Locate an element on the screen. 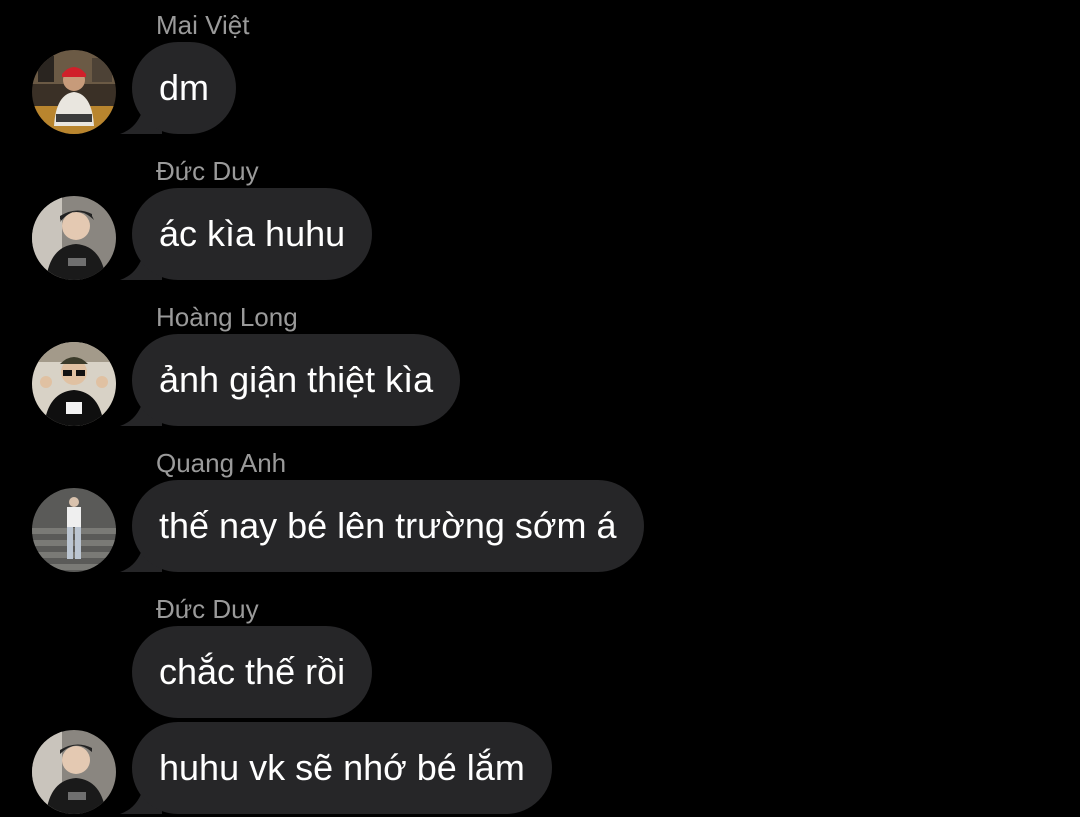 The image size is (1080, 817). message-bubble: ác kìa huhu is located at coordinates (252, 234).